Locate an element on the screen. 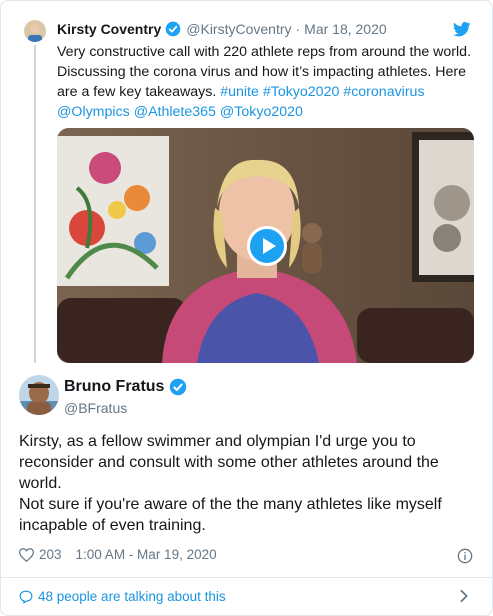  quoted-author-name: Kirsty Coventry is located at coordinates (109, 29).